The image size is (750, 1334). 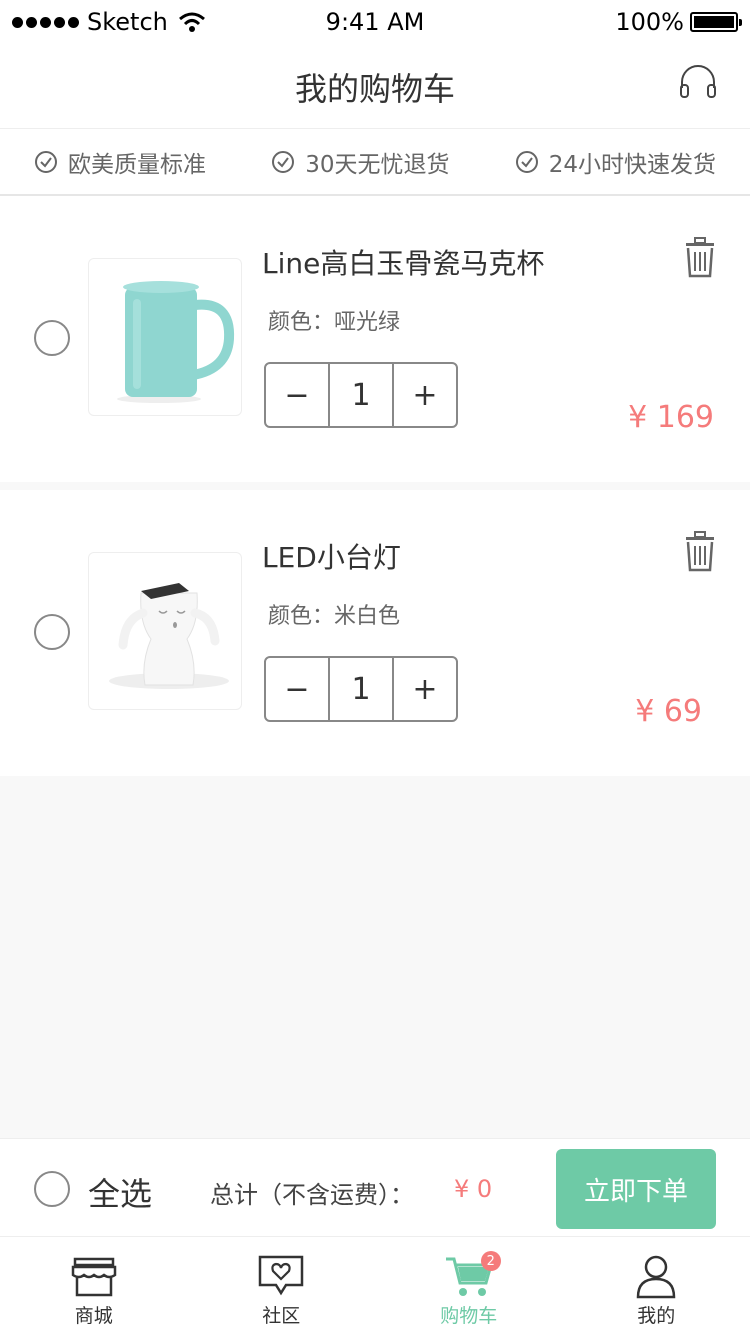 I want to click on product-image-lamp, so click(x=165, y=631).